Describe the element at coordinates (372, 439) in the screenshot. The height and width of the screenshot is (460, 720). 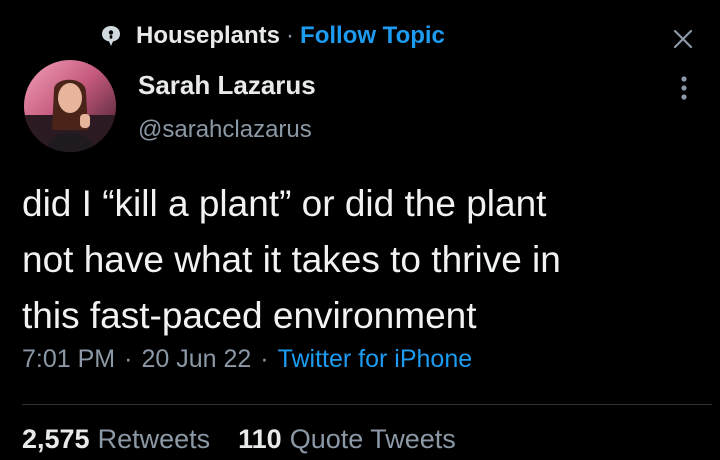
I see `quote-tweets-label: Quote Tweets` at that location.